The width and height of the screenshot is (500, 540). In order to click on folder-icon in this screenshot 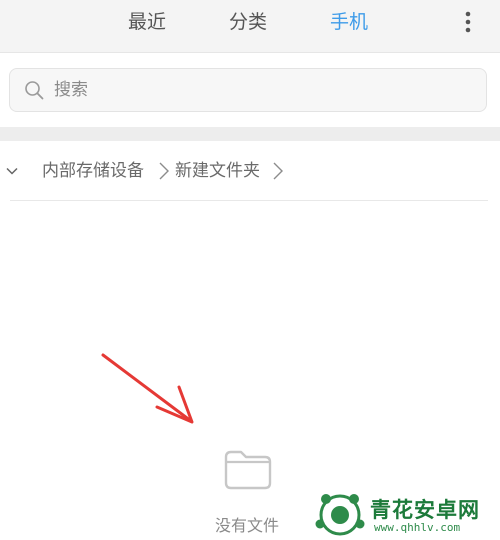, I will do `click(248, 470)`.